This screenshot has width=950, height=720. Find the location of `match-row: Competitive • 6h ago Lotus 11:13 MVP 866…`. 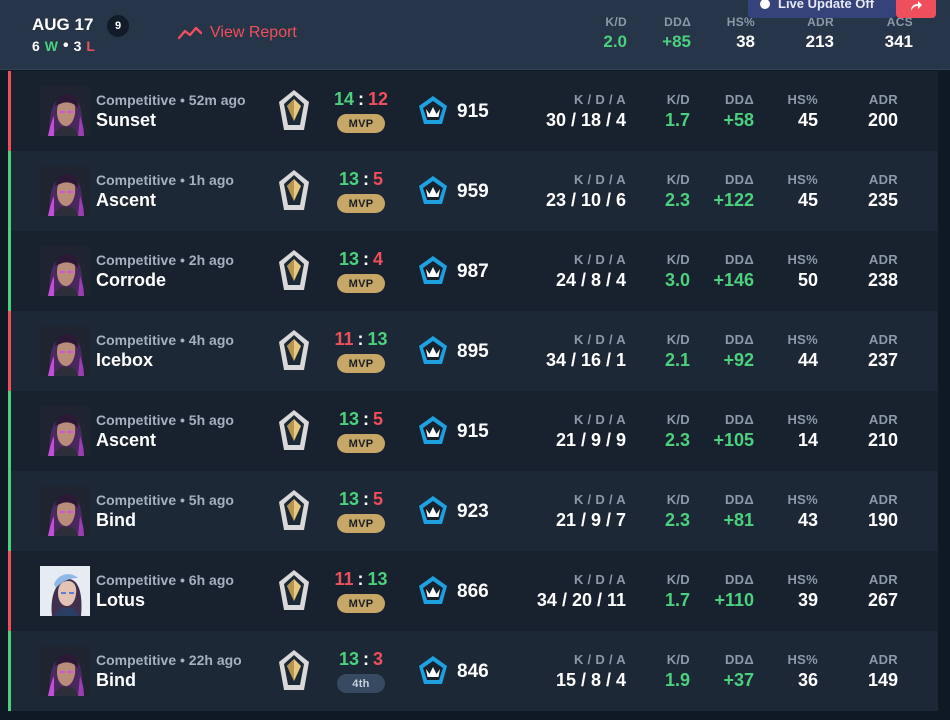

match-row: Competitive • 6h ago Lotus 11:13 MVP 866… is located at coordinates (473, 591).